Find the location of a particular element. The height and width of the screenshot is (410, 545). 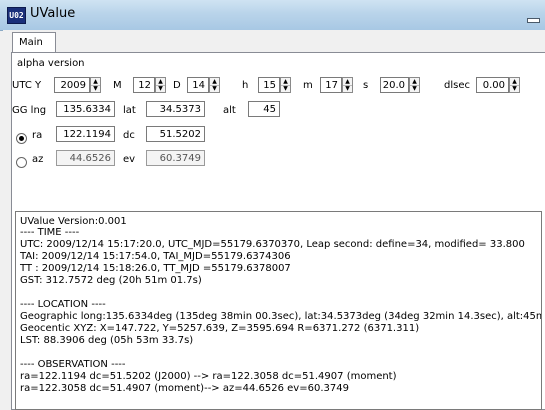

ev-field: 60.3749 is located at coordinates (175, 158).